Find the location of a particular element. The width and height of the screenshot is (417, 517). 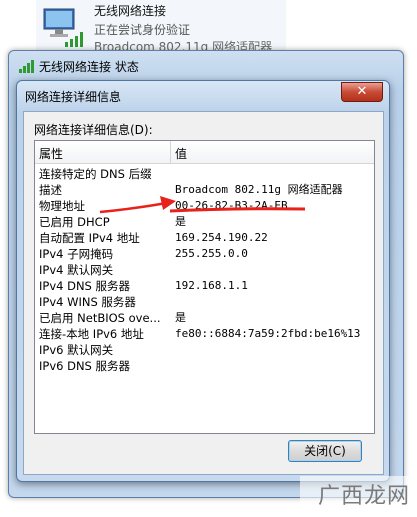

property-cell: 连接特定的 DNS 后缀 is located at coordinates (95, 174).